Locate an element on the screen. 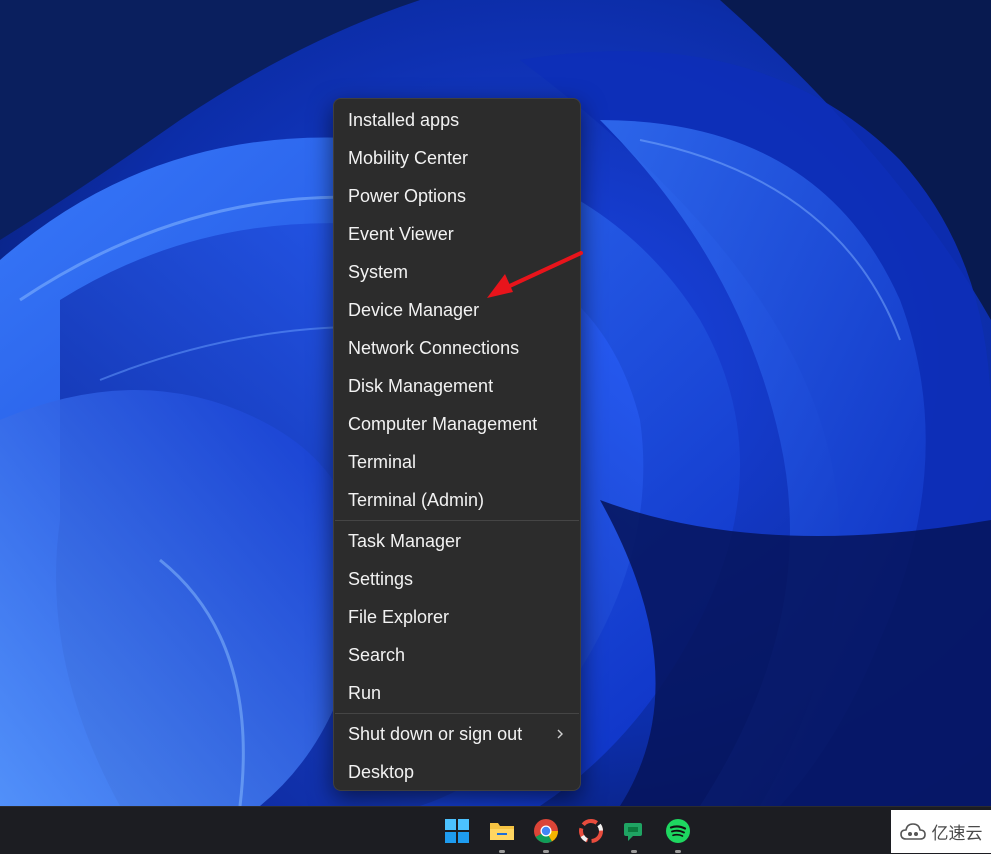  windows-start-icon is located at coordinates (457, 831).